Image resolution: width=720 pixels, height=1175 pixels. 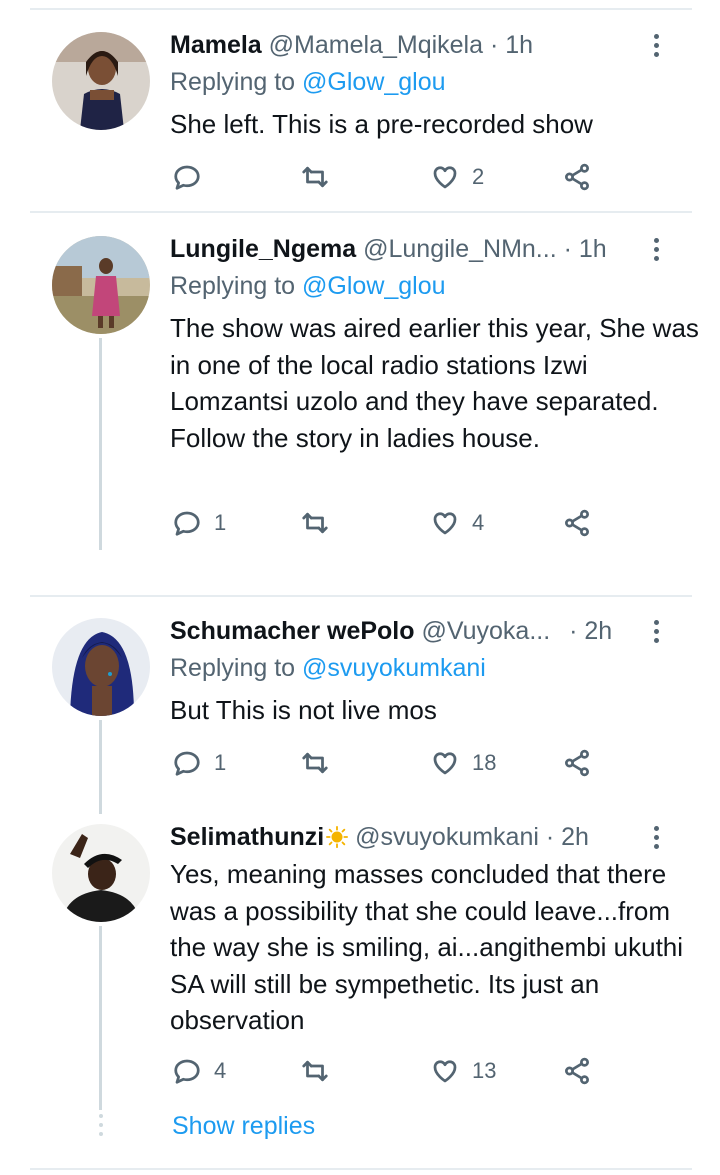 I want to click on replying-to: Replying to @svuyokumkani, so click(x=328, y=668).